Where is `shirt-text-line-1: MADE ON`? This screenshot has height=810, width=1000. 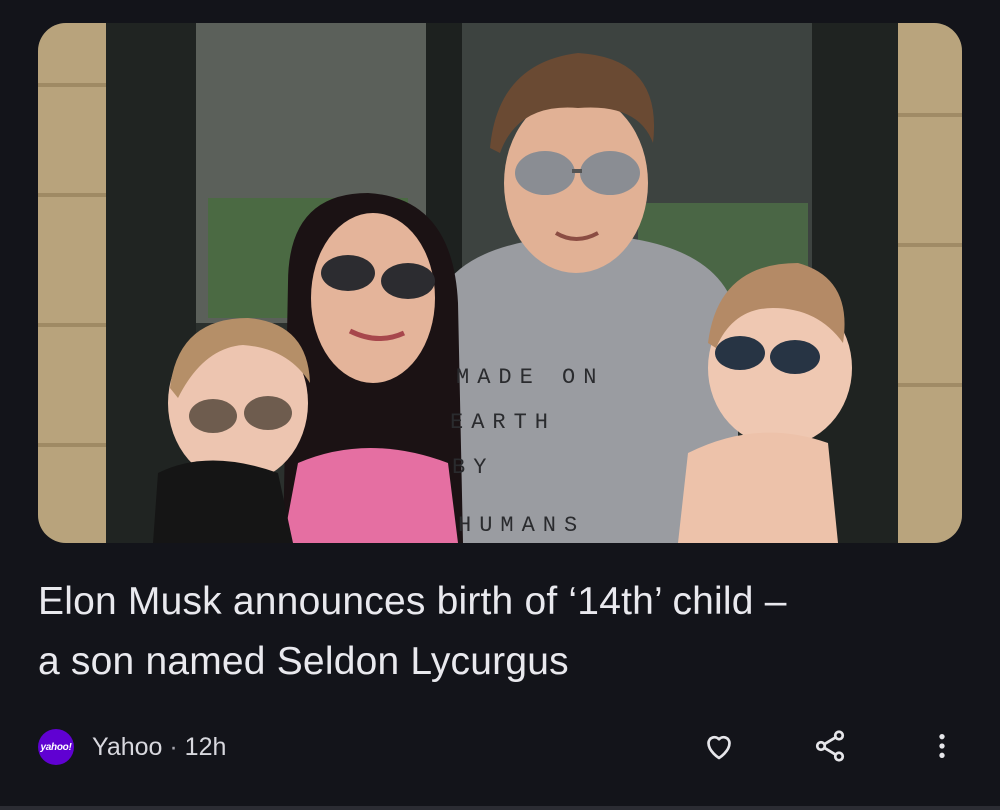 shirt-text-line-1: MADE ON is located at coordinates (530, 377).